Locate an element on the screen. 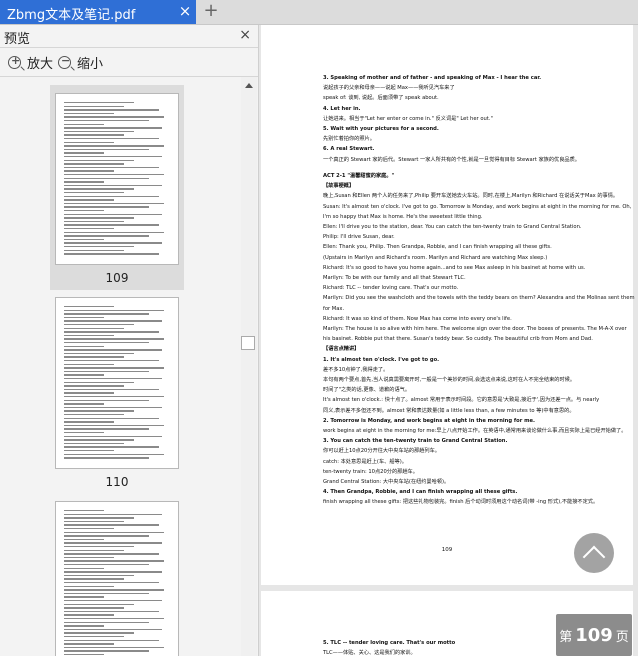 The height and width of the screenshot is (656, 638). scroll-up-icon is located at coordinates (249, 85).